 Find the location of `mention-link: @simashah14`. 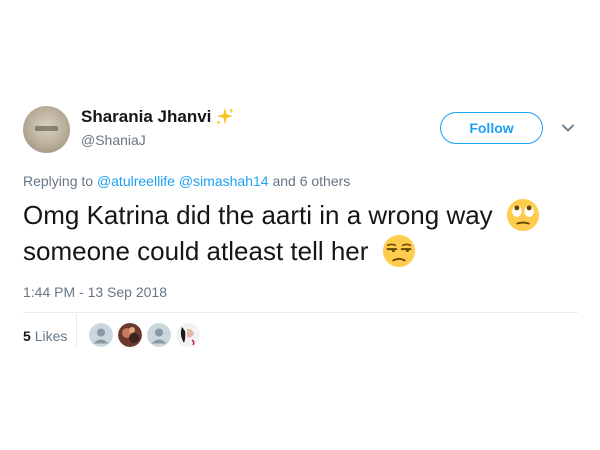

mention-link: @simashah14 is located at coordinates (224, 181).